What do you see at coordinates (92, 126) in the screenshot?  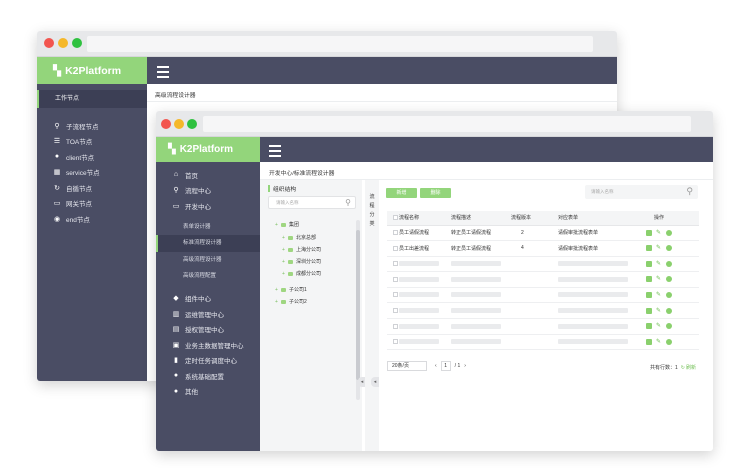 I see `back-sidebar-item: ⚲ 子流程节点` at bounding box center [92, 126].